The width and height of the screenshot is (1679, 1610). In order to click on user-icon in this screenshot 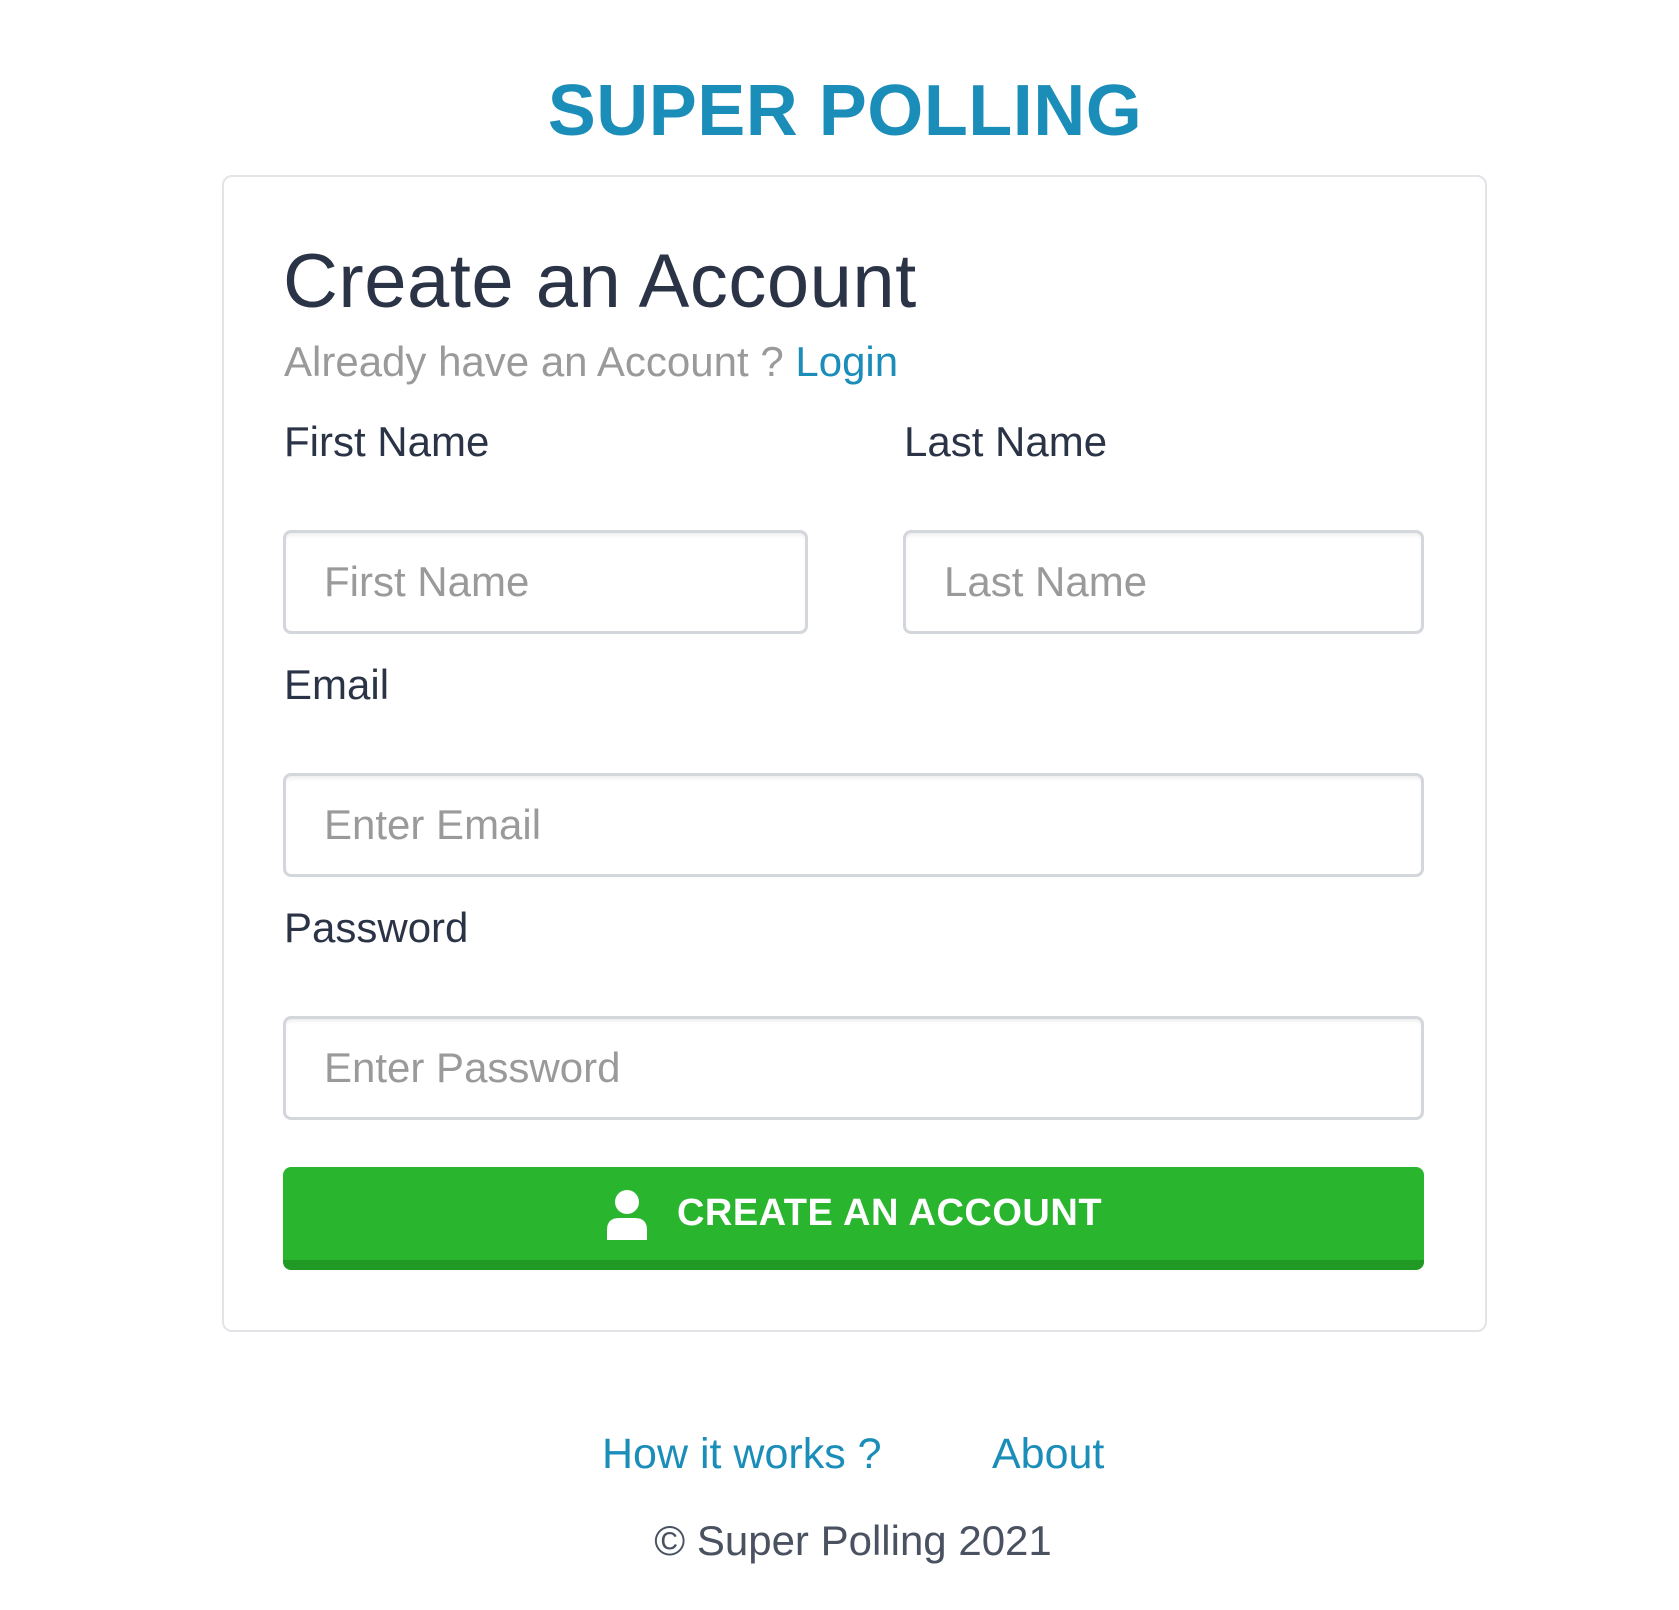, I will do `click(626, 1214)`.